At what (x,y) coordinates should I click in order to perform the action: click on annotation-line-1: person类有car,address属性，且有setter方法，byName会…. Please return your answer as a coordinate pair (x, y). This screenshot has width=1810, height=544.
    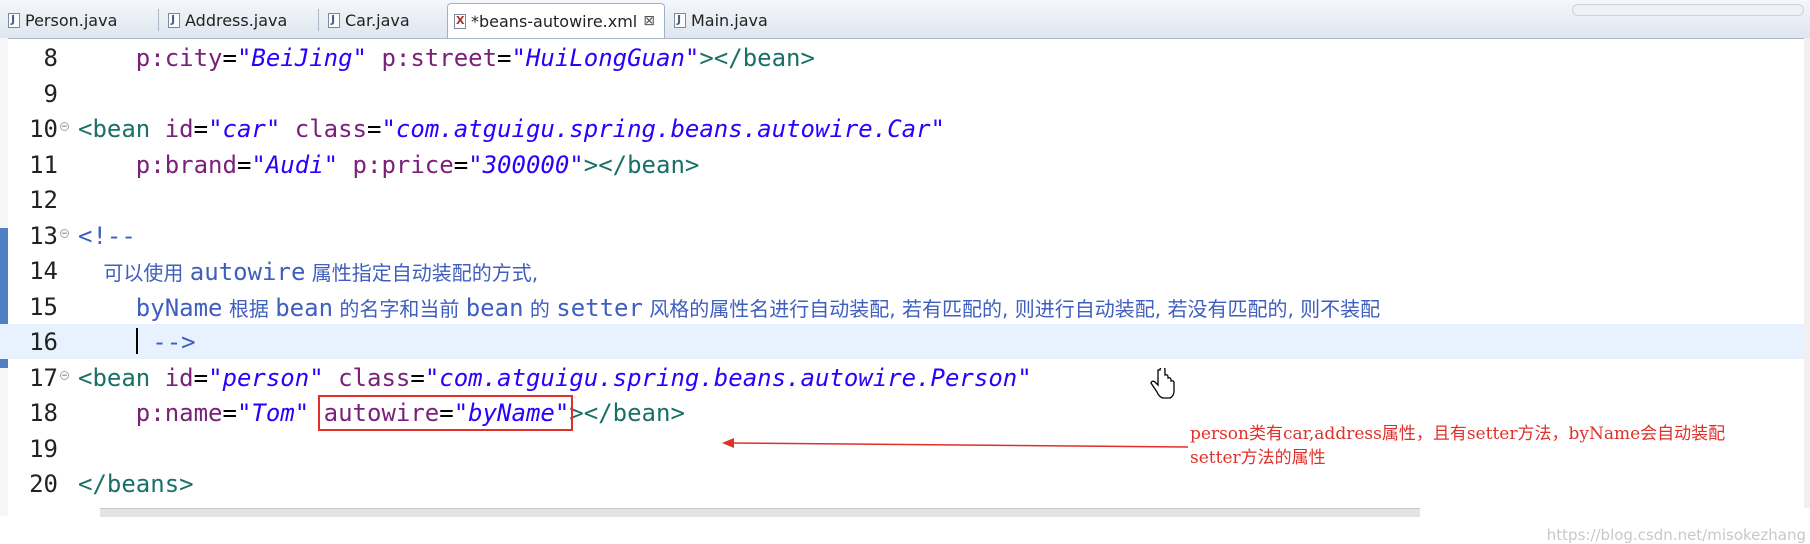
    Looking at the image, I should click on (1458, 434).